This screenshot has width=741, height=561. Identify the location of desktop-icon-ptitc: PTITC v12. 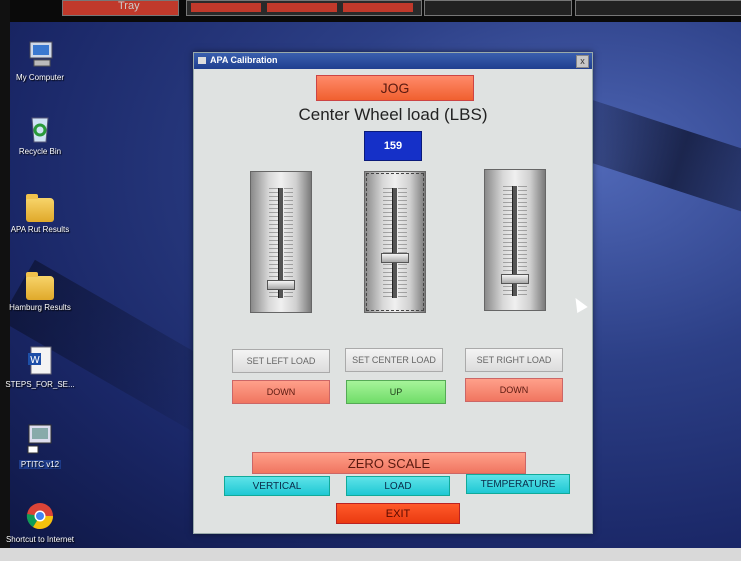
(40, 447).